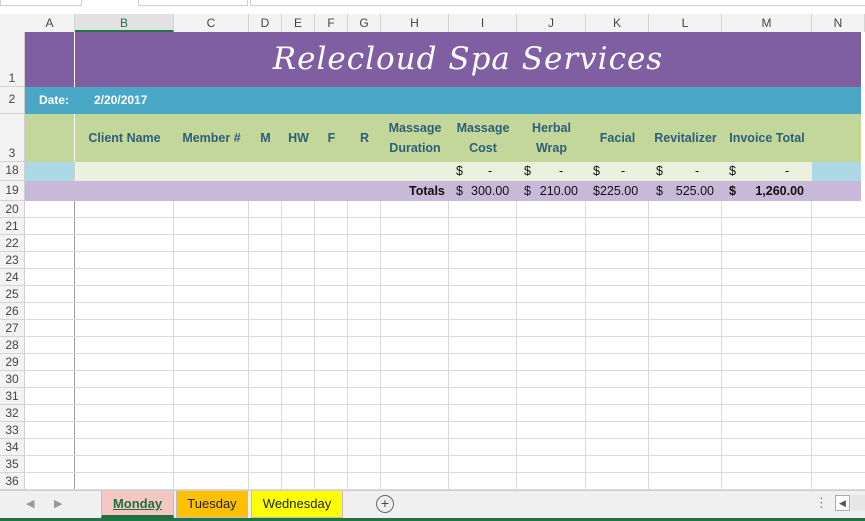  What do you see at coordinates (12, 362) in the screenshot?
I see `row-header-29: 29` at bounding box center [12, 362].